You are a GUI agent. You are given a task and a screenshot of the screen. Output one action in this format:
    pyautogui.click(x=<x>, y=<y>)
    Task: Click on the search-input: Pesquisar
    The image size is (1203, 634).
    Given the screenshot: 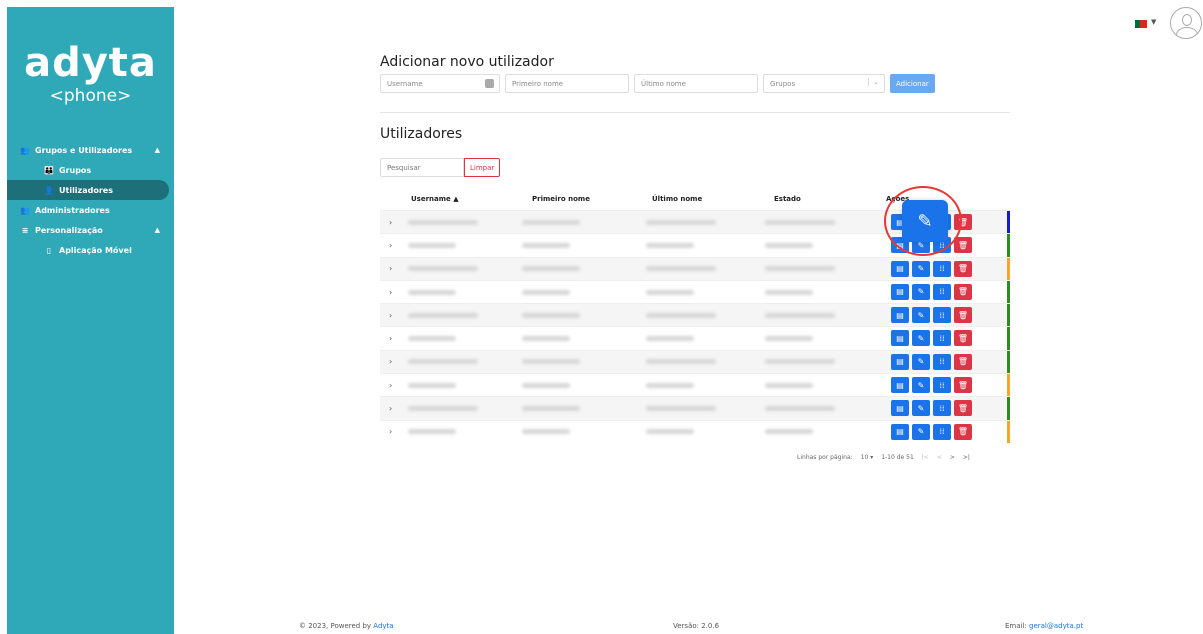 What is the action you would take?
    pyautogui.click(x=422, y=167)
    